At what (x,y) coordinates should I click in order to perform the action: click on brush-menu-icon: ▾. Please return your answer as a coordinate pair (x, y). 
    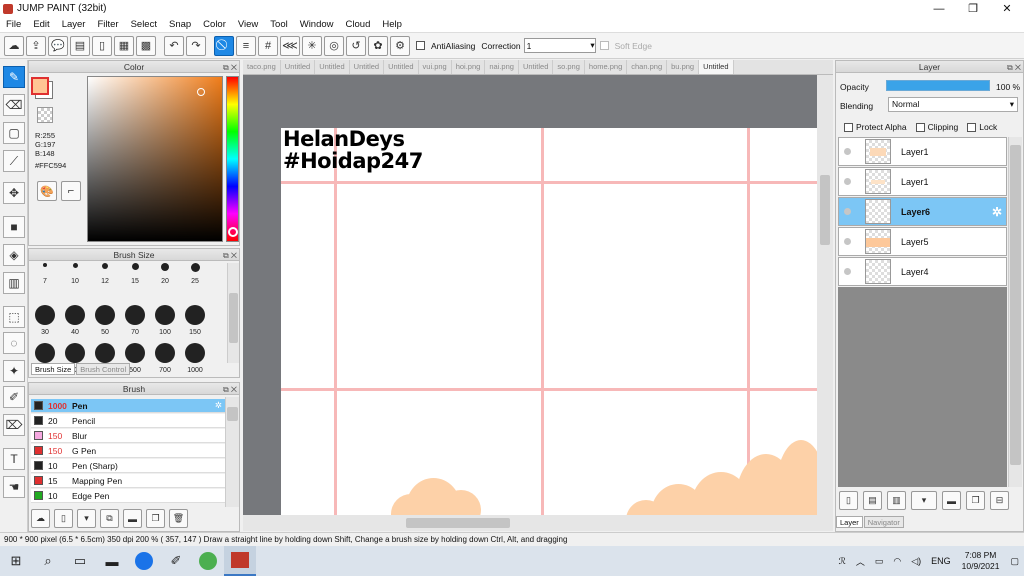
    Looking at the image, I should click on (86, 518).